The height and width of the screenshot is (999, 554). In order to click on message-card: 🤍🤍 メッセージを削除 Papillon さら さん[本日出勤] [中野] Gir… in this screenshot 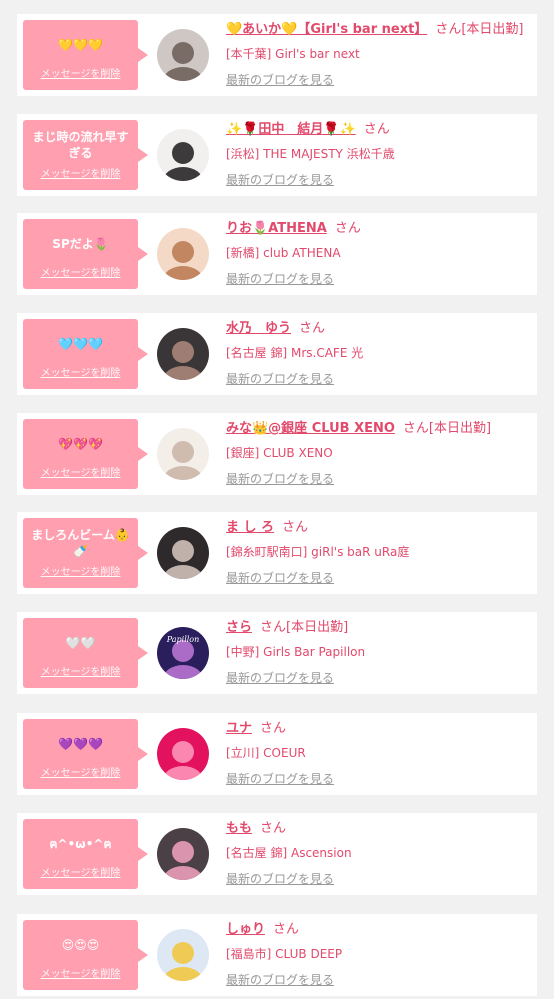, I will do `click(277, 653)`.